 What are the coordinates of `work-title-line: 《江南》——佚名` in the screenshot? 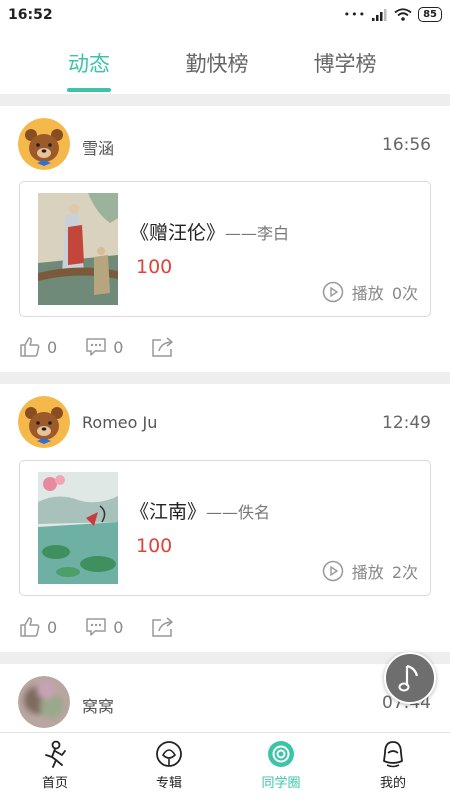 It's located at (200, 510).